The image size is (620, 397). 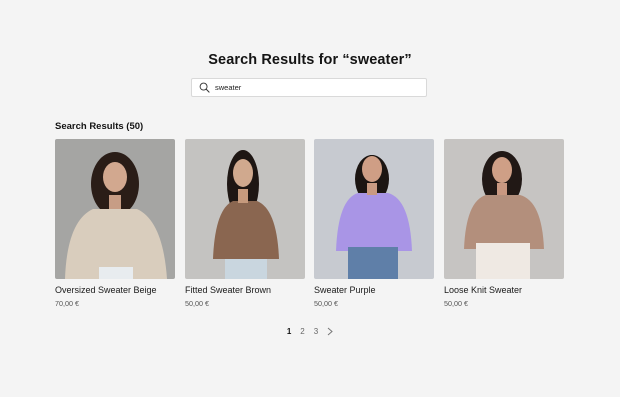 I want to click on chevron-right-icon, so click(x=330, y=332).